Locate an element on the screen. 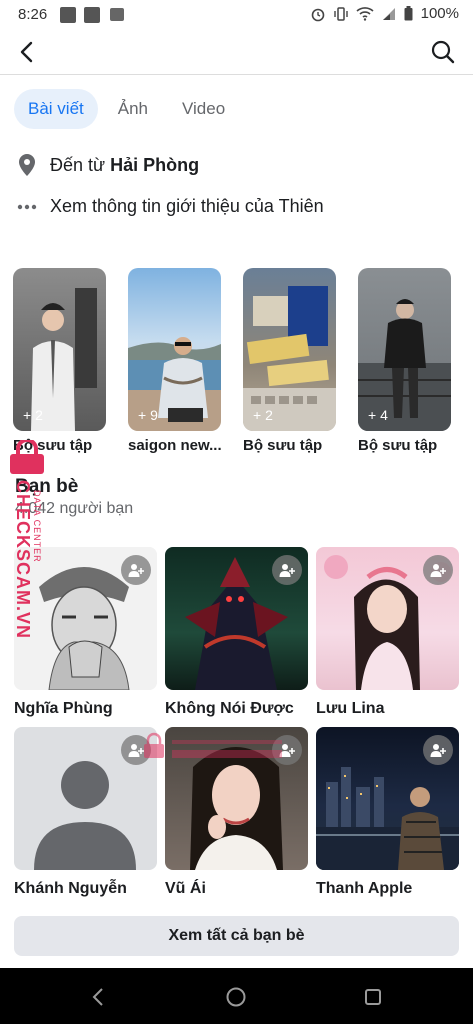 This screenshot has width=473, height=1024. collection-count: + 4 is located at coordinates (378, 415).